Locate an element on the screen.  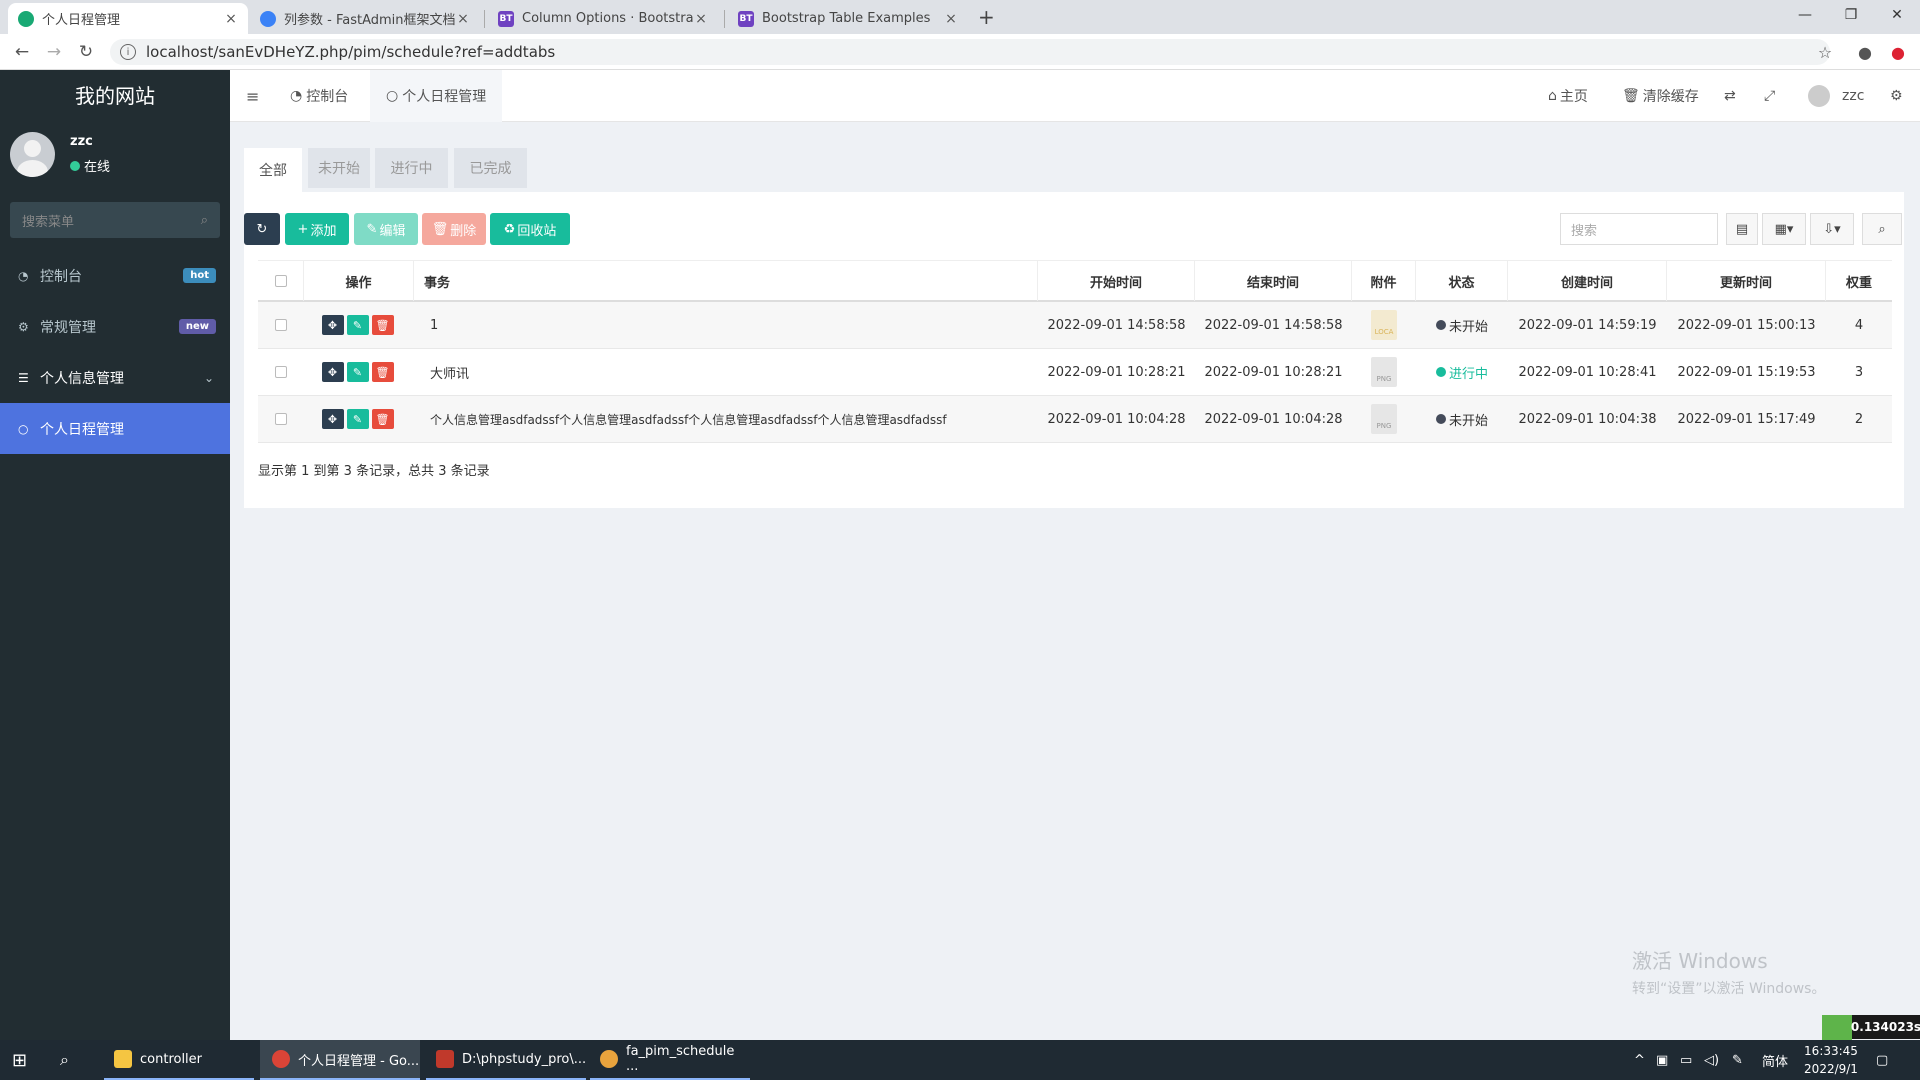
add-button: + 添加 is located at coordinates (317, 229).